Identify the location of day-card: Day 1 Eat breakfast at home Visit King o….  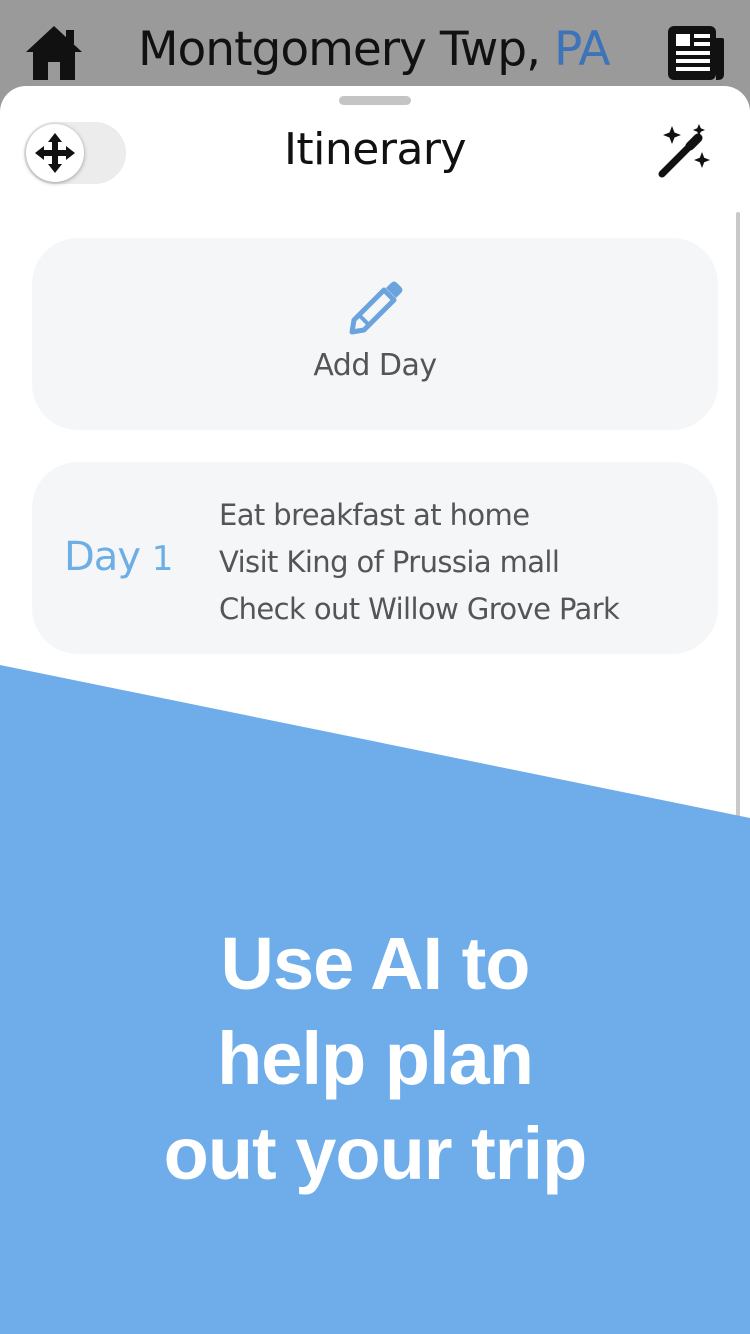
(375, 558).